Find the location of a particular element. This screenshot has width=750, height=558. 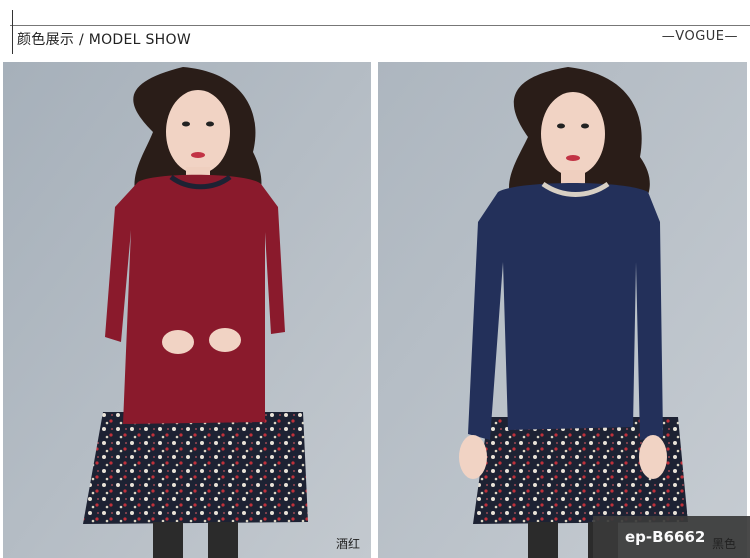

vogue-label: —VOGUE— is located at coordinates (699, 36).